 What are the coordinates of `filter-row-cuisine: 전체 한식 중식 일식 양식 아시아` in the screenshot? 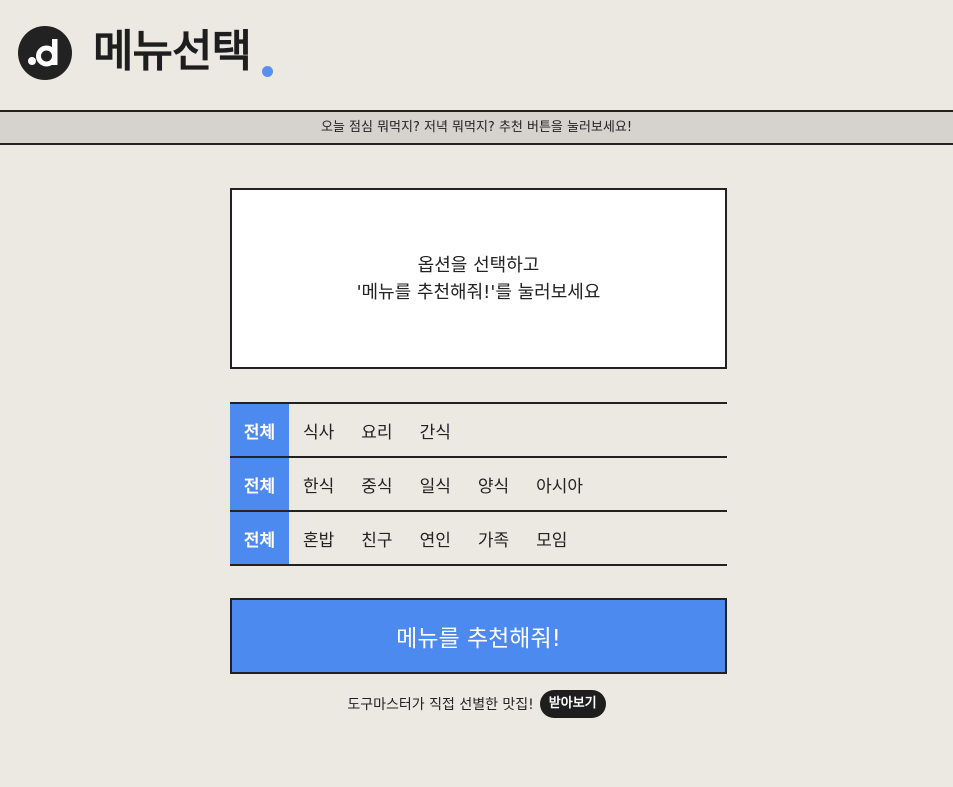 It's located at (478, 485).